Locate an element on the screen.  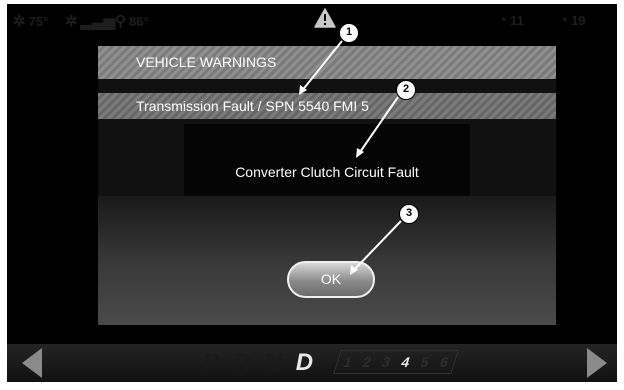
callout-number-3: 3 is located at coordinates (409, 214).